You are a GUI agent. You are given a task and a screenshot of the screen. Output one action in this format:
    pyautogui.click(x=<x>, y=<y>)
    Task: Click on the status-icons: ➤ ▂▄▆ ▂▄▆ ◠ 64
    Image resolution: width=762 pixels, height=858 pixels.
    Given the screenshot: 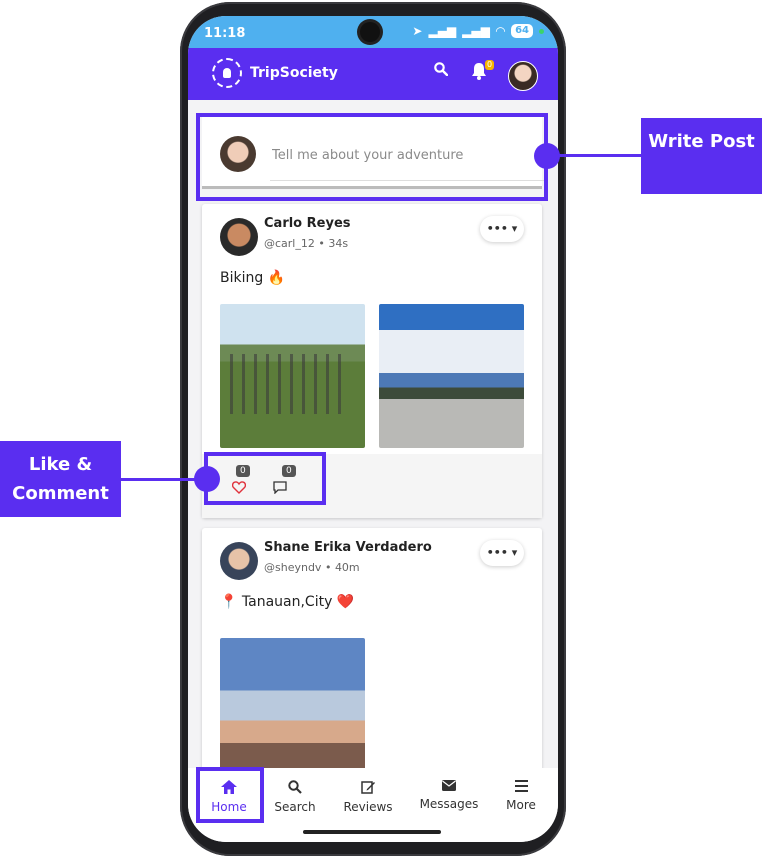 What is the action you would take?
    pyautogui.click(x=478, y=31)
    